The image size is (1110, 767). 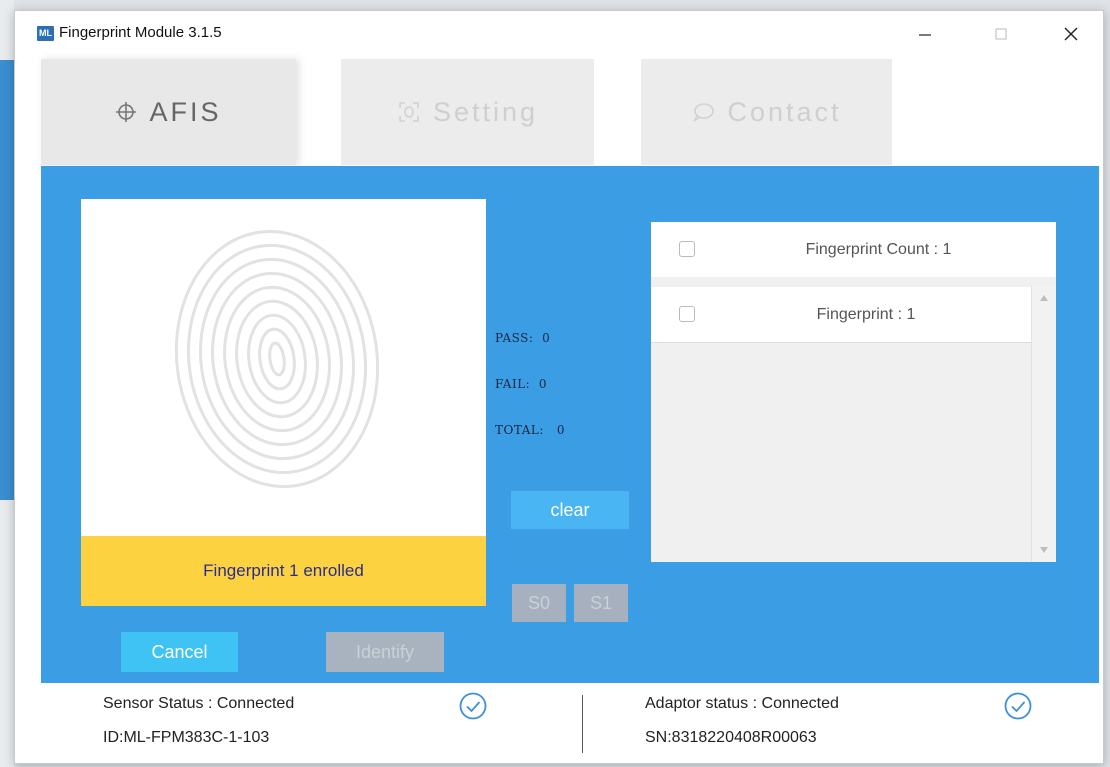 I want to click on fail-label: FAIL:, so click(x=513, y=384).